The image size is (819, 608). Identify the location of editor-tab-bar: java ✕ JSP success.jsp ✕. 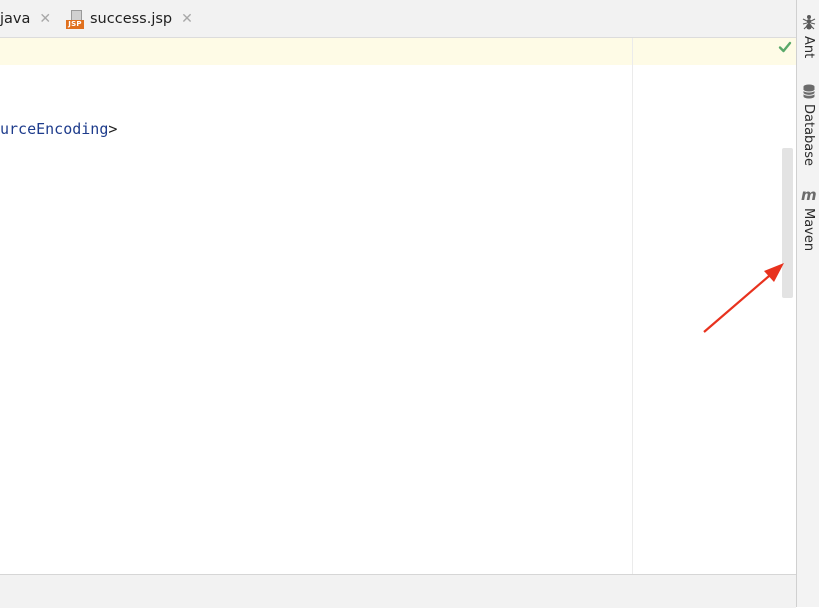
(398, 19).